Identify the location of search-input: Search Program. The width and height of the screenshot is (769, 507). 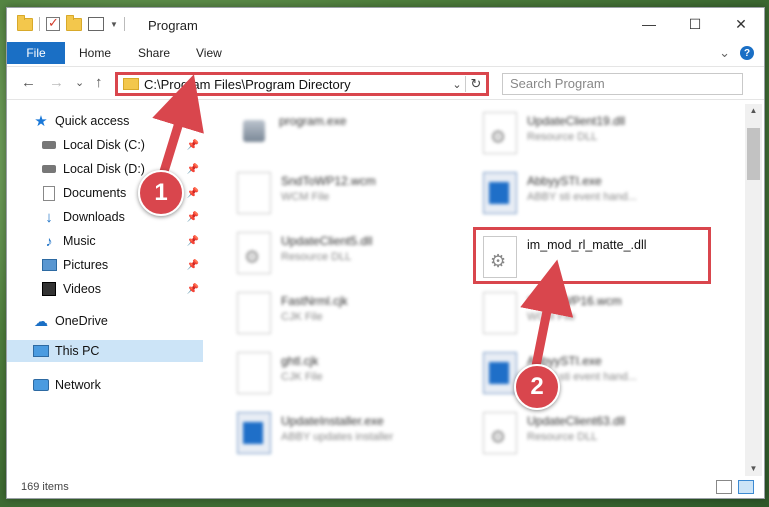
(622, 84).